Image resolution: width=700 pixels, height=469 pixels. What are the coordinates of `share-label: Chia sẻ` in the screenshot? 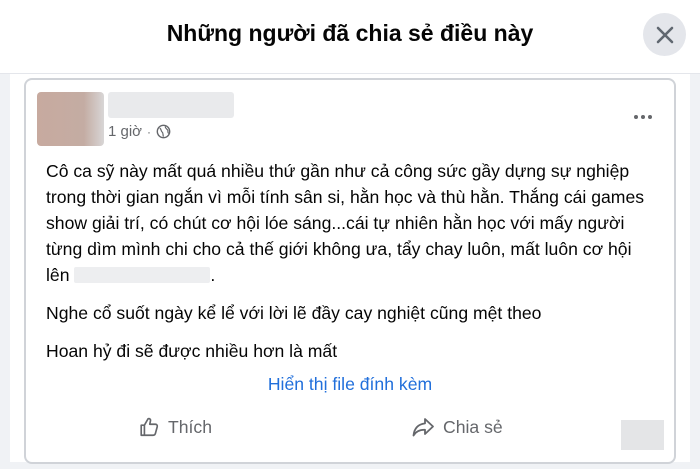 It's located at (473, 426).